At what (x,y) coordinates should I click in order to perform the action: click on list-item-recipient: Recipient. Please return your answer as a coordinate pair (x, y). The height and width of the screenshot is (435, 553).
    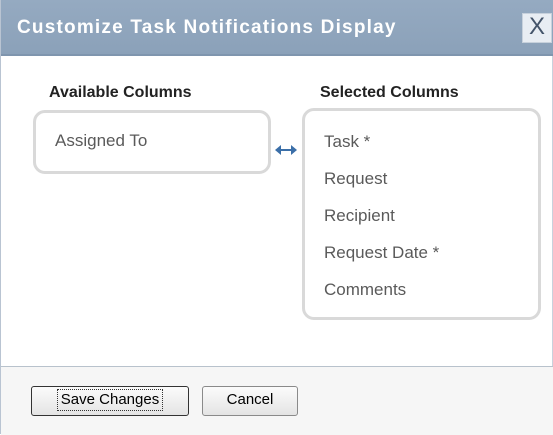
    Looking at the image, I should click on (421, 215).